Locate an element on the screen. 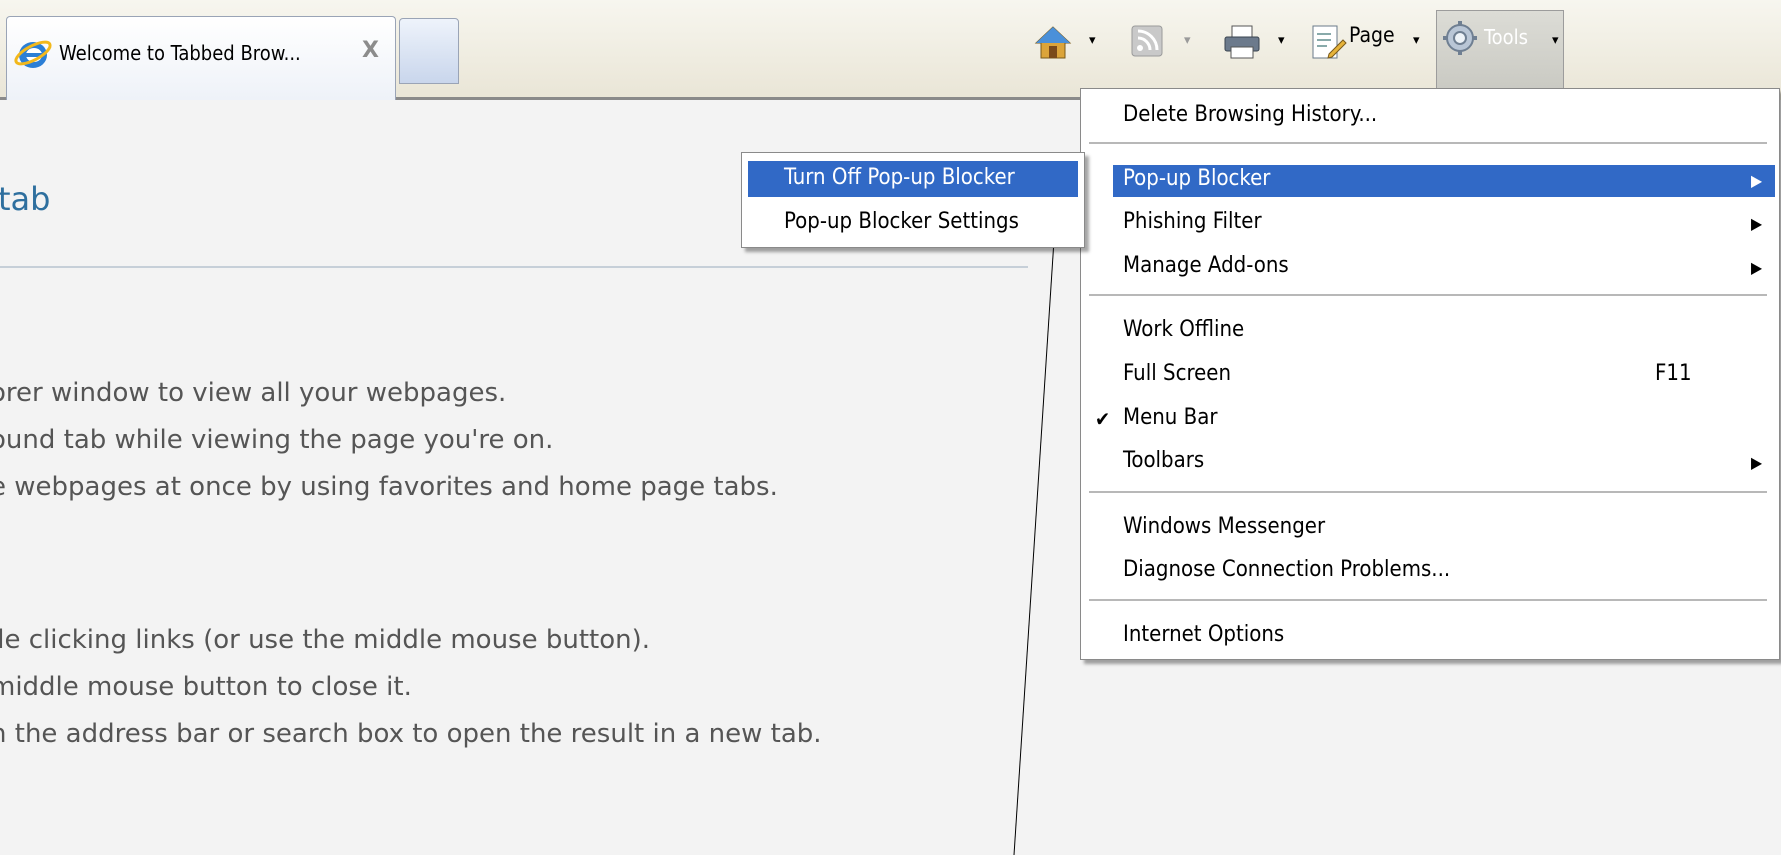 The width and height of the screenshot is (1781, 855). menu-item-popup-blocker: Pop-up Blocker ▶ is located at coordinates (1444, 181).